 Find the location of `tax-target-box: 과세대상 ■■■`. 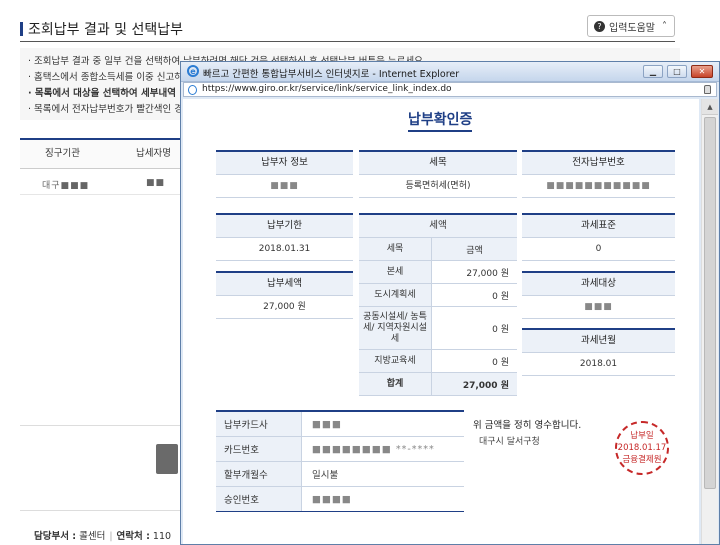

tax-target-box: 과세대상 ■■■ is located at coordinates (598, 295).